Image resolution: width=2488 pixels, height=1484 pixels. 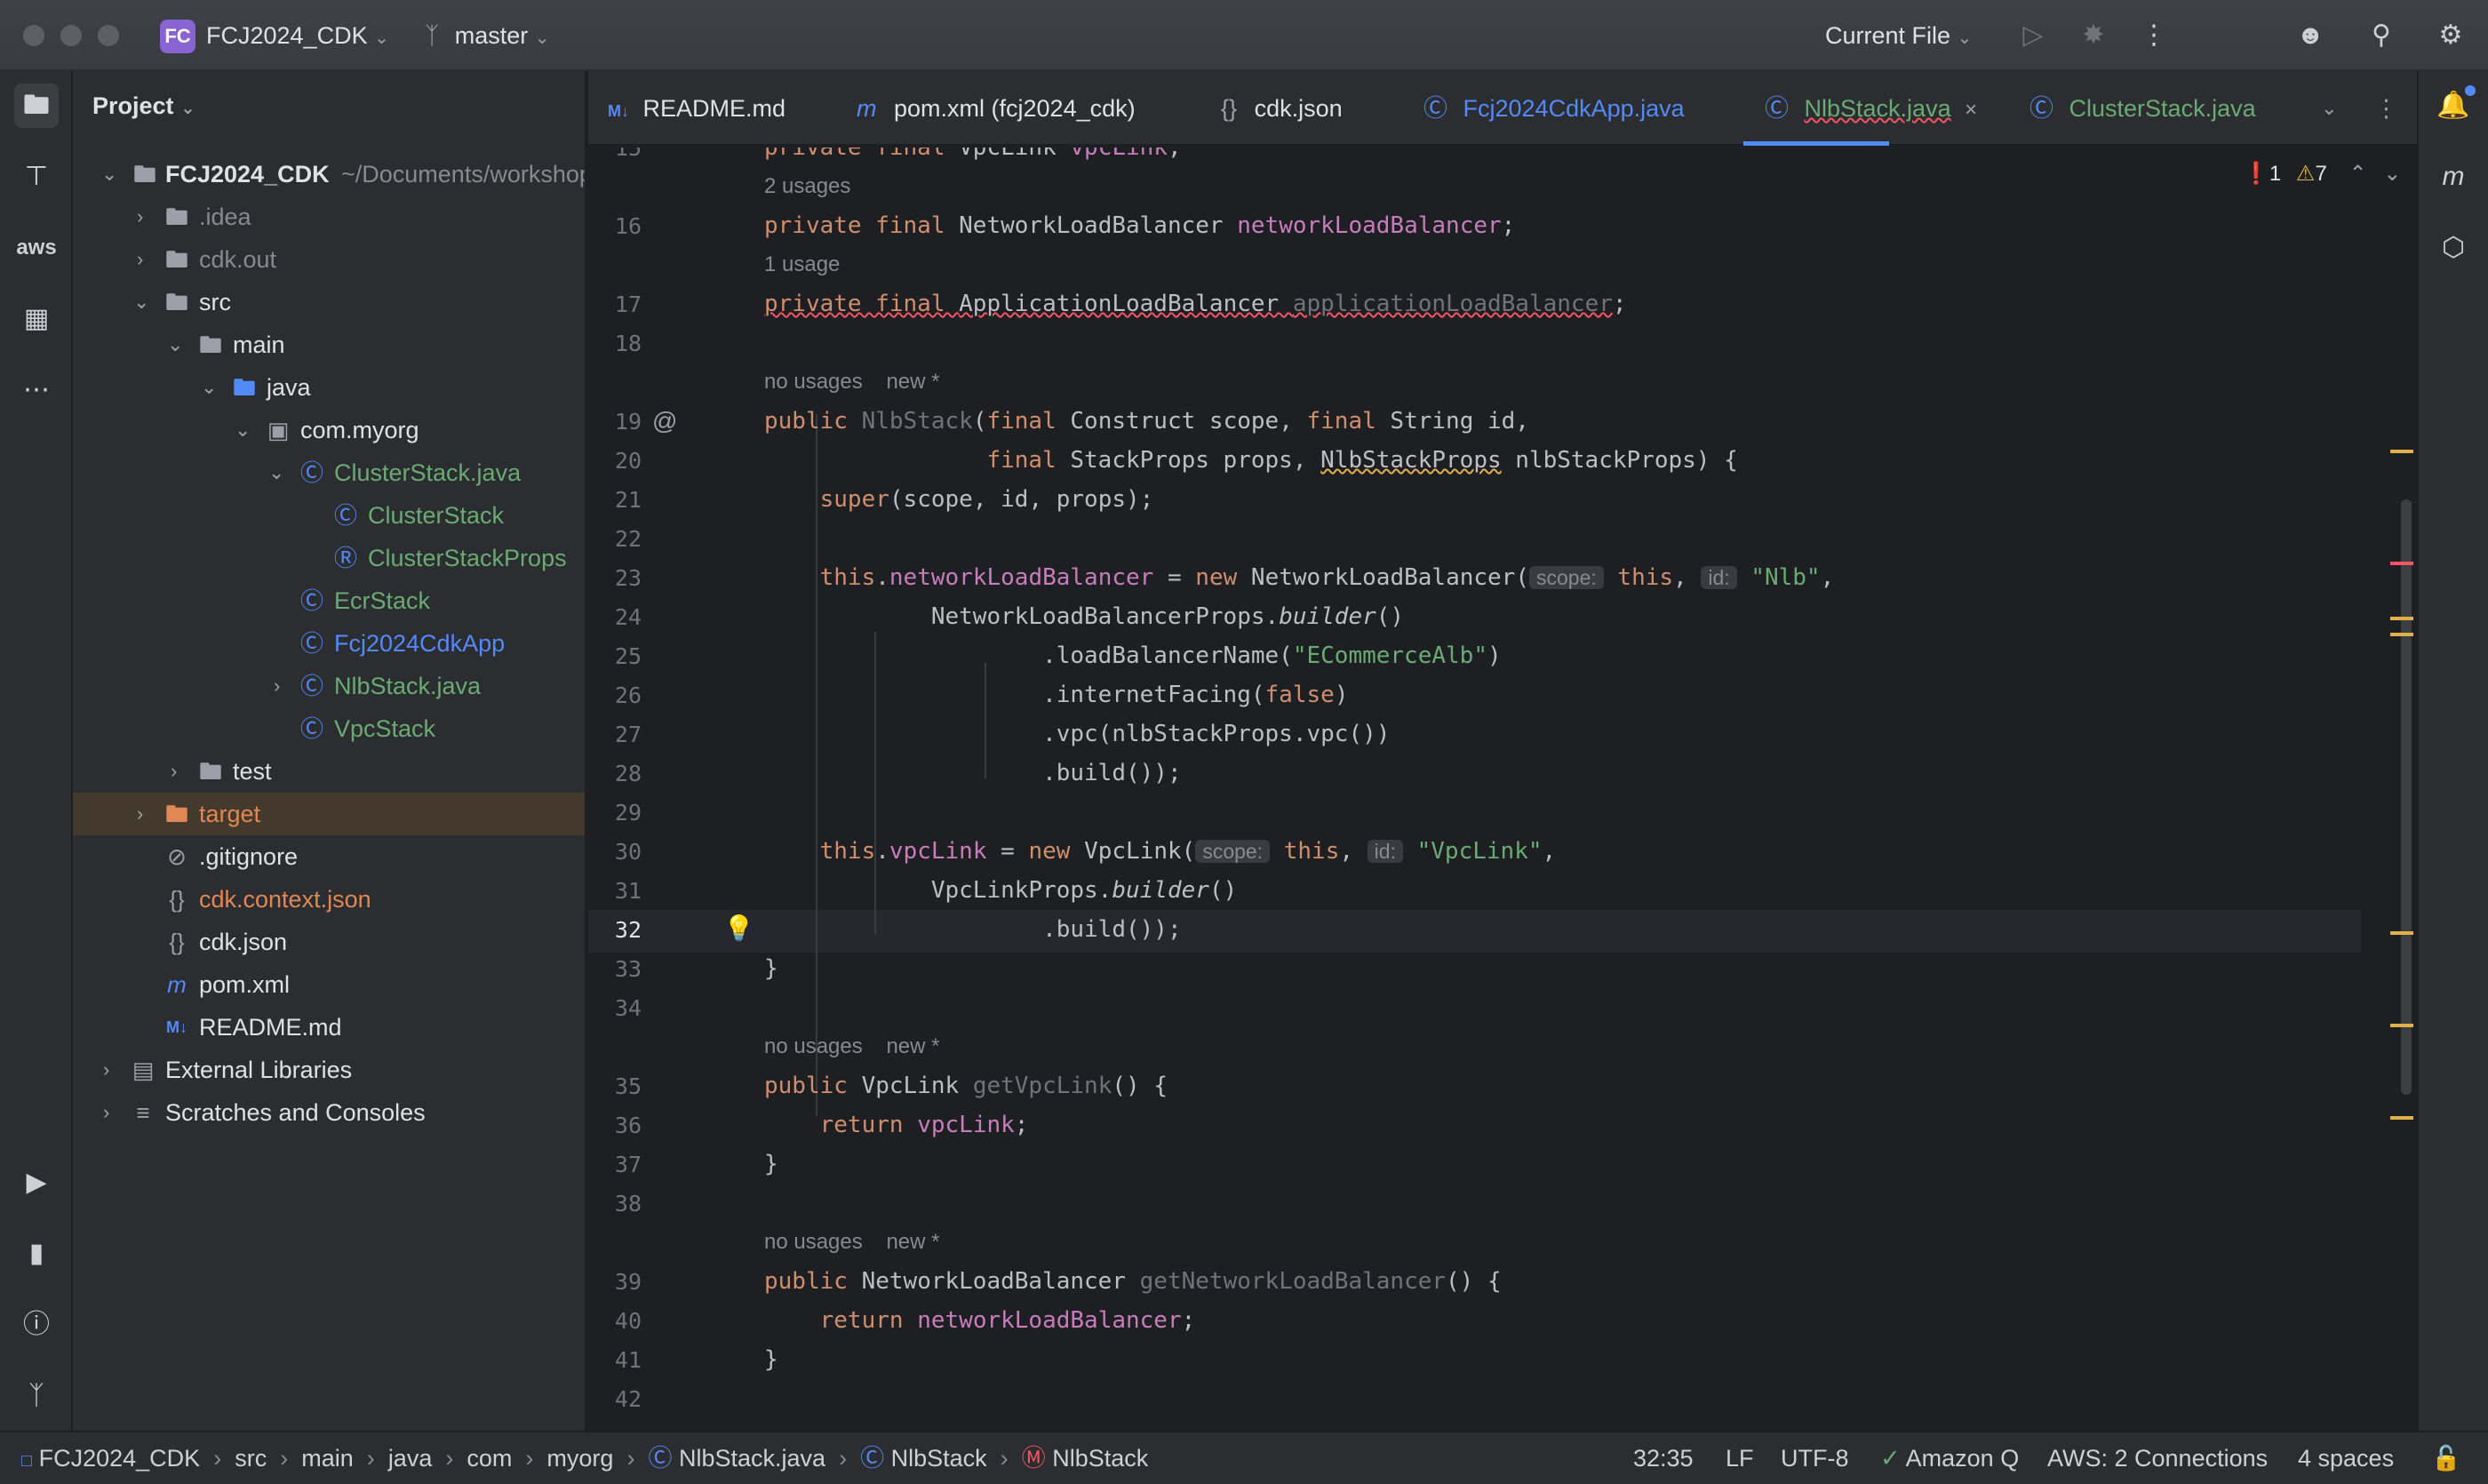 I want to click on line-separator: LF, so click(x=1740, y=1458).